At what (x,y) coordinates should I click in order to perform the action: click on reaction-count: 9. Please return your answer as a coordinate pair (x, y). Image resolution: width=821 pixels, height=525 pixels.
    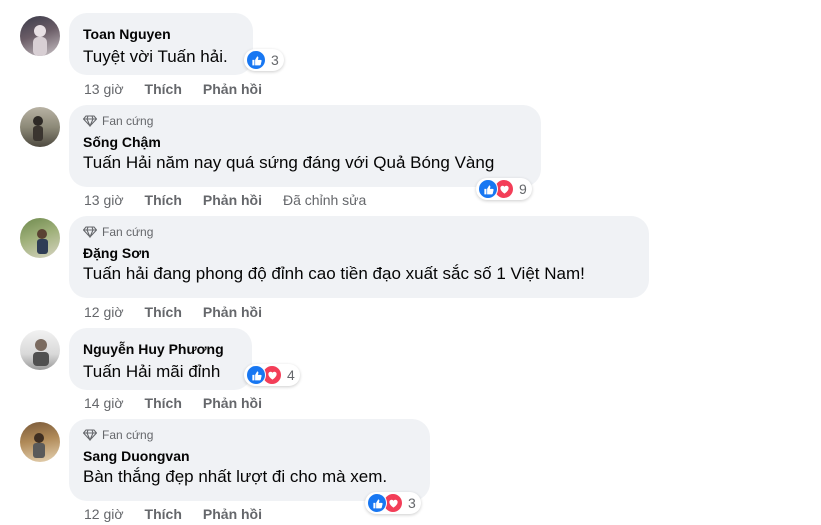
    Looking at the image, I should click on (523, 189).